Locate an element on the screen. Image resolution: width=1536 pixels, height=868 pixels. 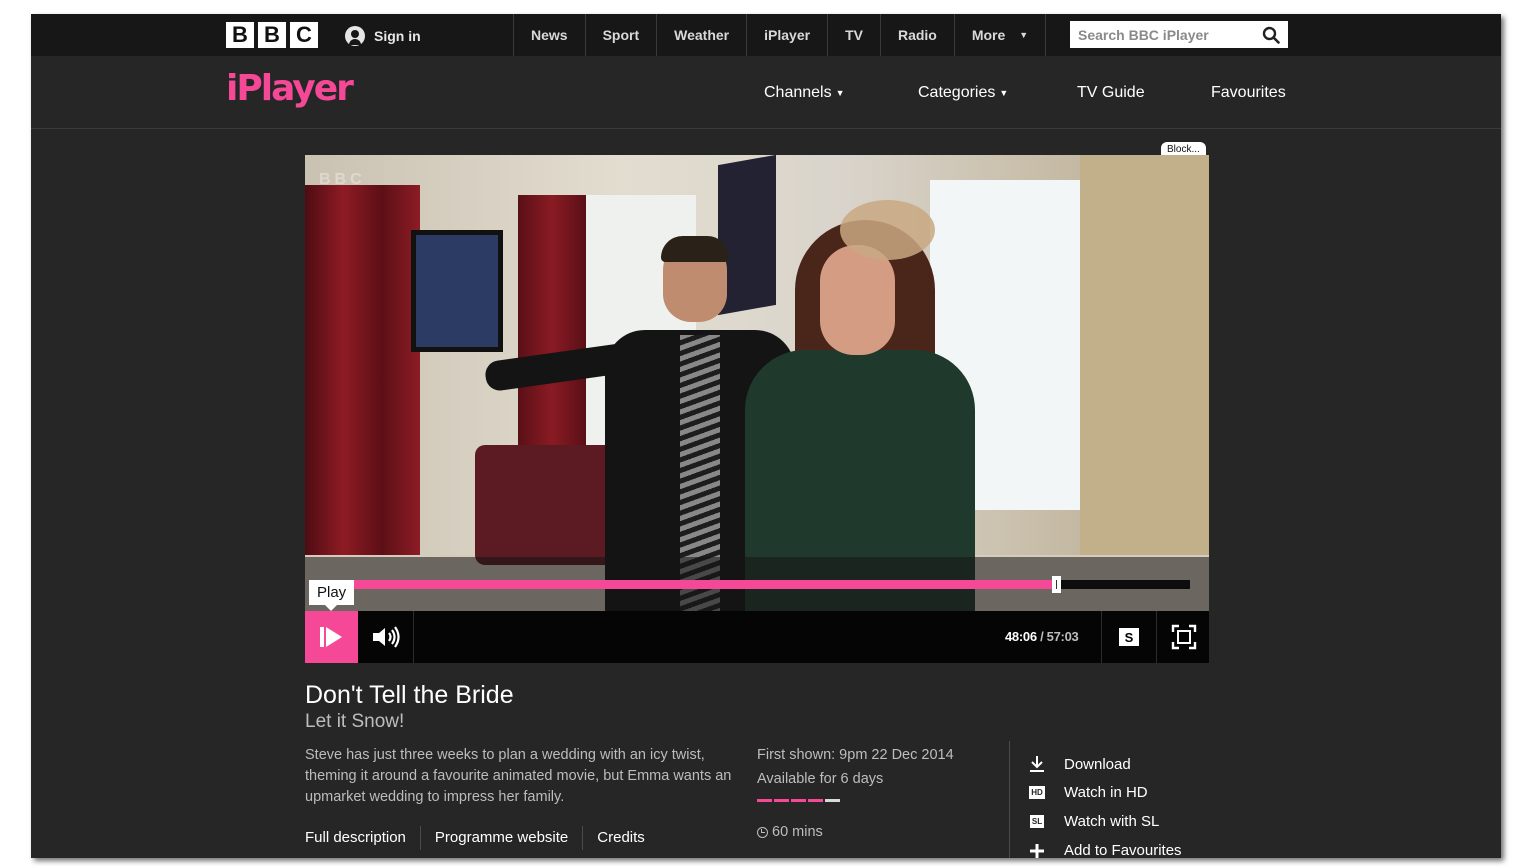
nav-iplayer: iPlayer is located at coordinates (786, 35).